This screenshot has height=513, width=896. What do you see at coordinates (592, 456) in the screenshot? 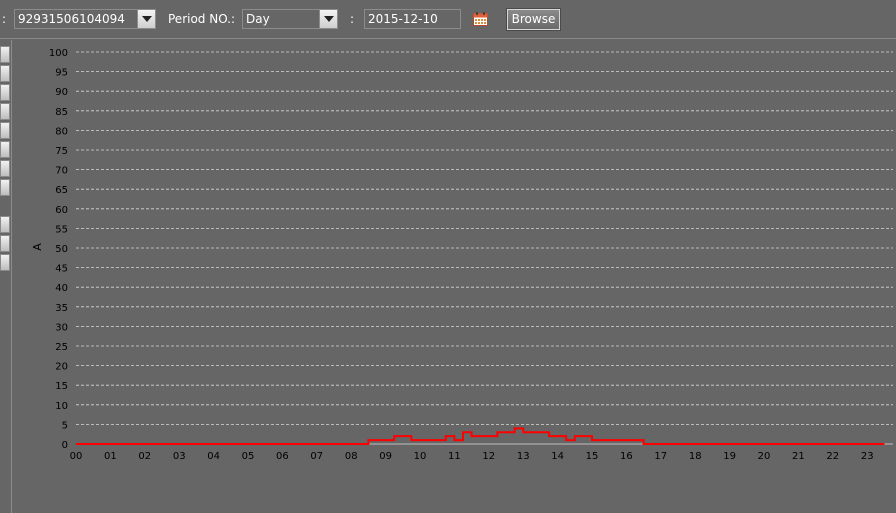
I see `x-tick-label: 15` at bounding box center [592, 456].